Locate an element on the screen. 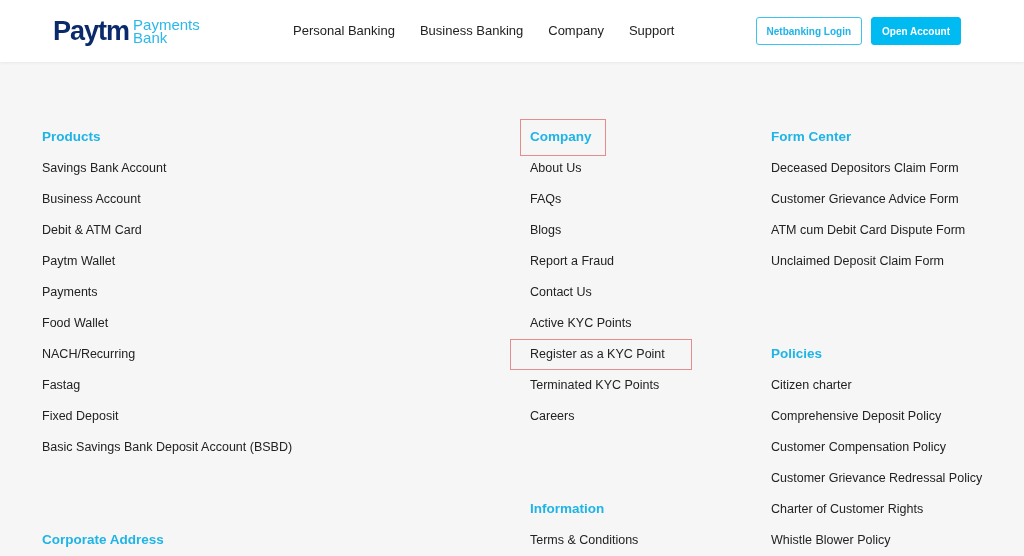  logo-tagline: Payments is located at coordinates (166, 24).